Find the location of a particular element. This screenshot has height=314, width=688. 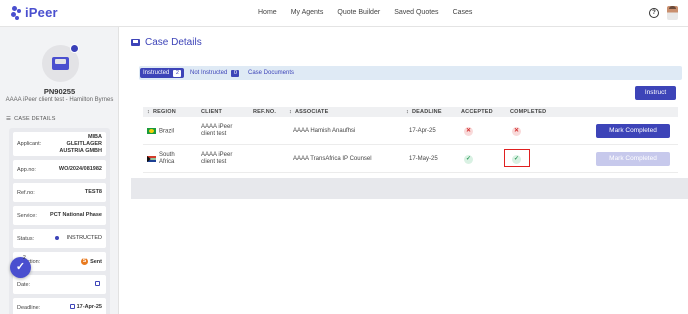

detail-label: Service: is located at coordinates (27, 215).